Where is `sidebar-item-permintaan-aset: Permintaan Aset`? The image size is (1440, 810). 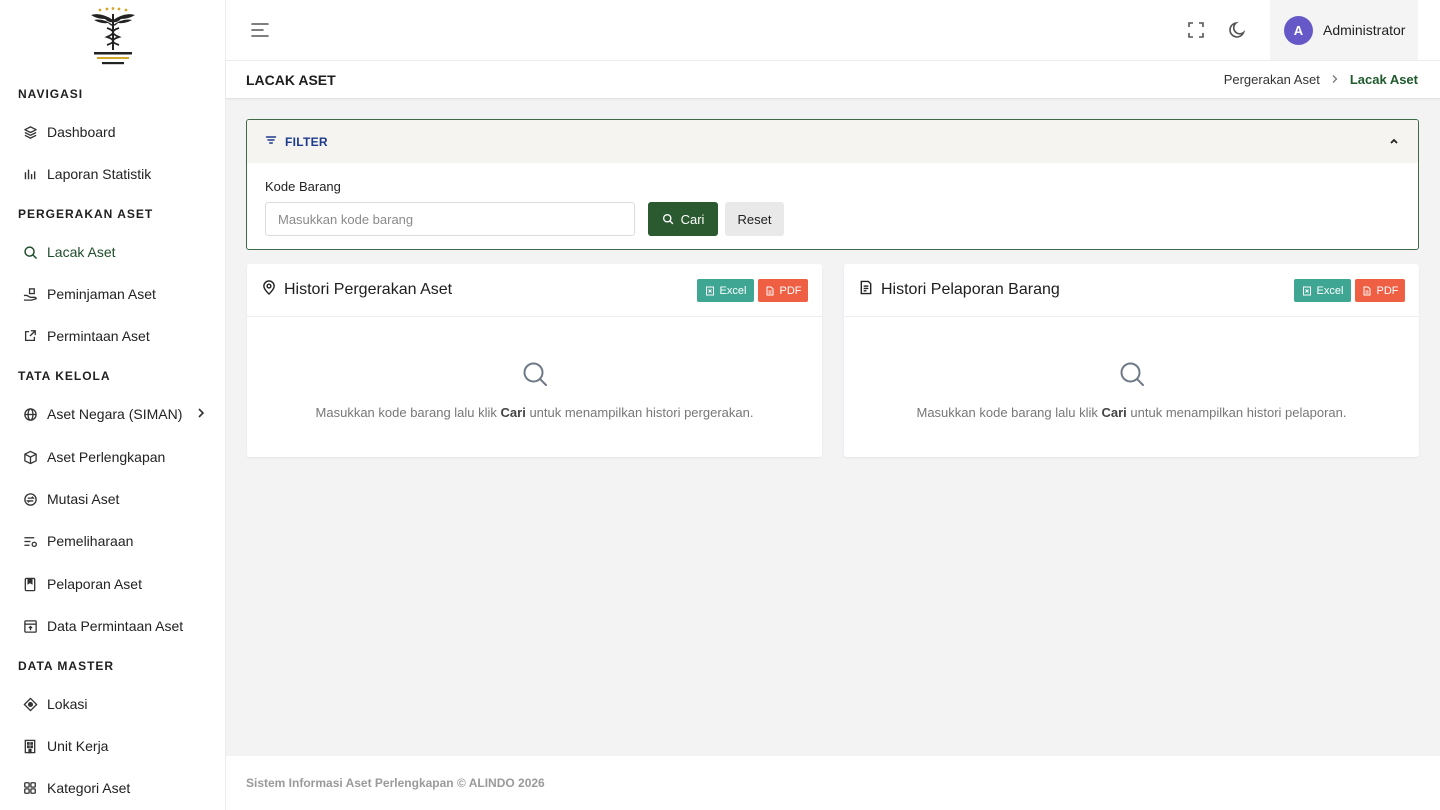 sidebar-item-permintaan-aset: Permintaan Aset is located at coordinates (113, 336).